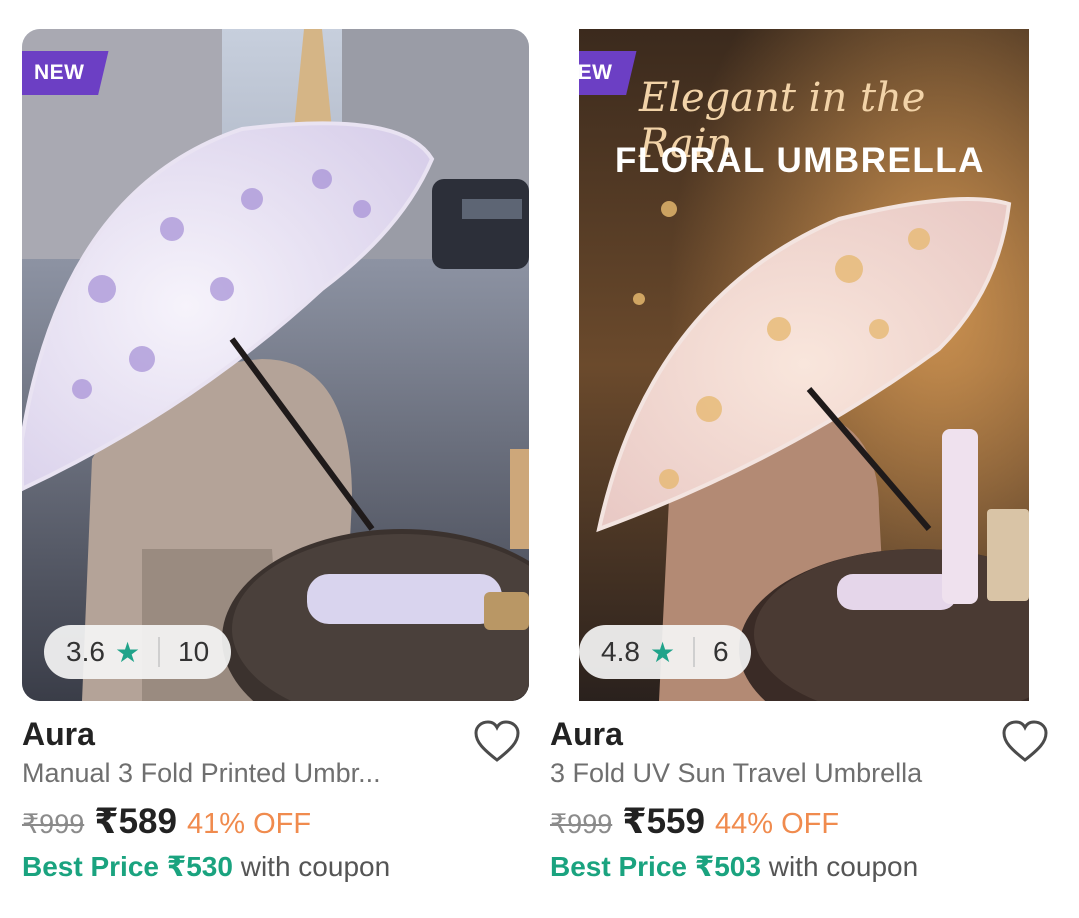 The height and width of the screenshot is (918, 1079). I want to click on best-price: Best Price ₹530, so click(127, 866).